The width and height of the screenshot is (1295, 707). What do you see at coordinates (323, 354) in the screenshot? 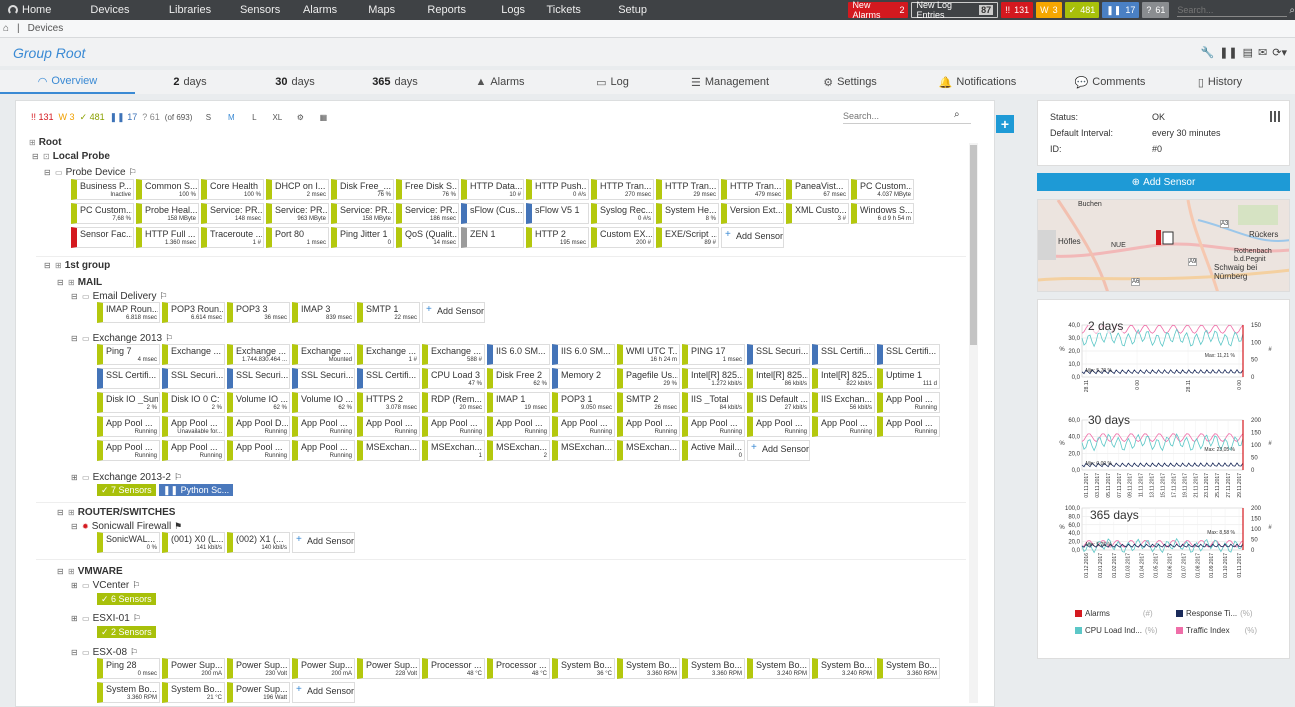
I see `sensor-tile: Exchange ... Mounted` at bounding box center [323, 354].